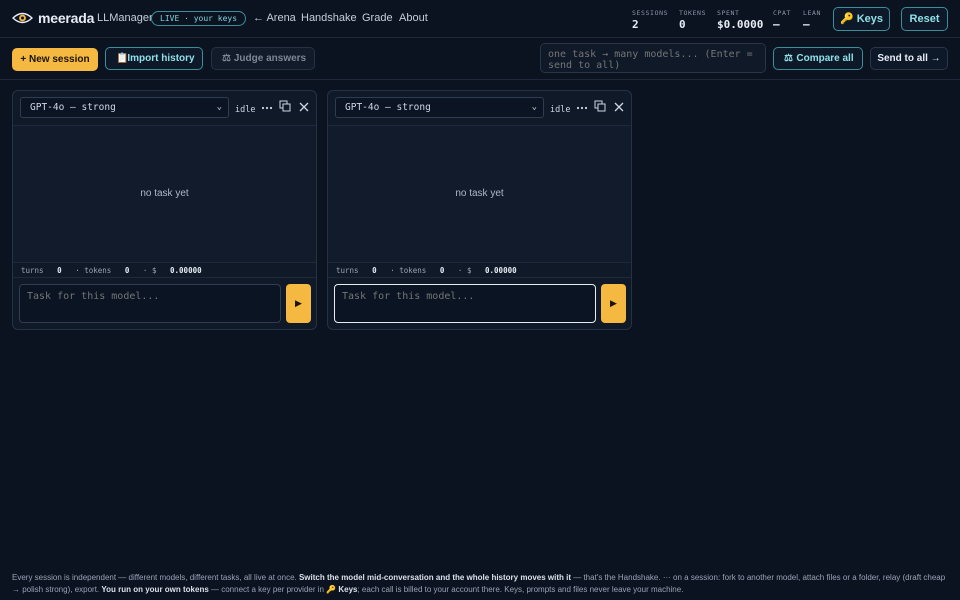  Describe the element at coordinates (155, 589) in the screenshot. I see `footer-emphasis: You run on your own tokens` at that location.